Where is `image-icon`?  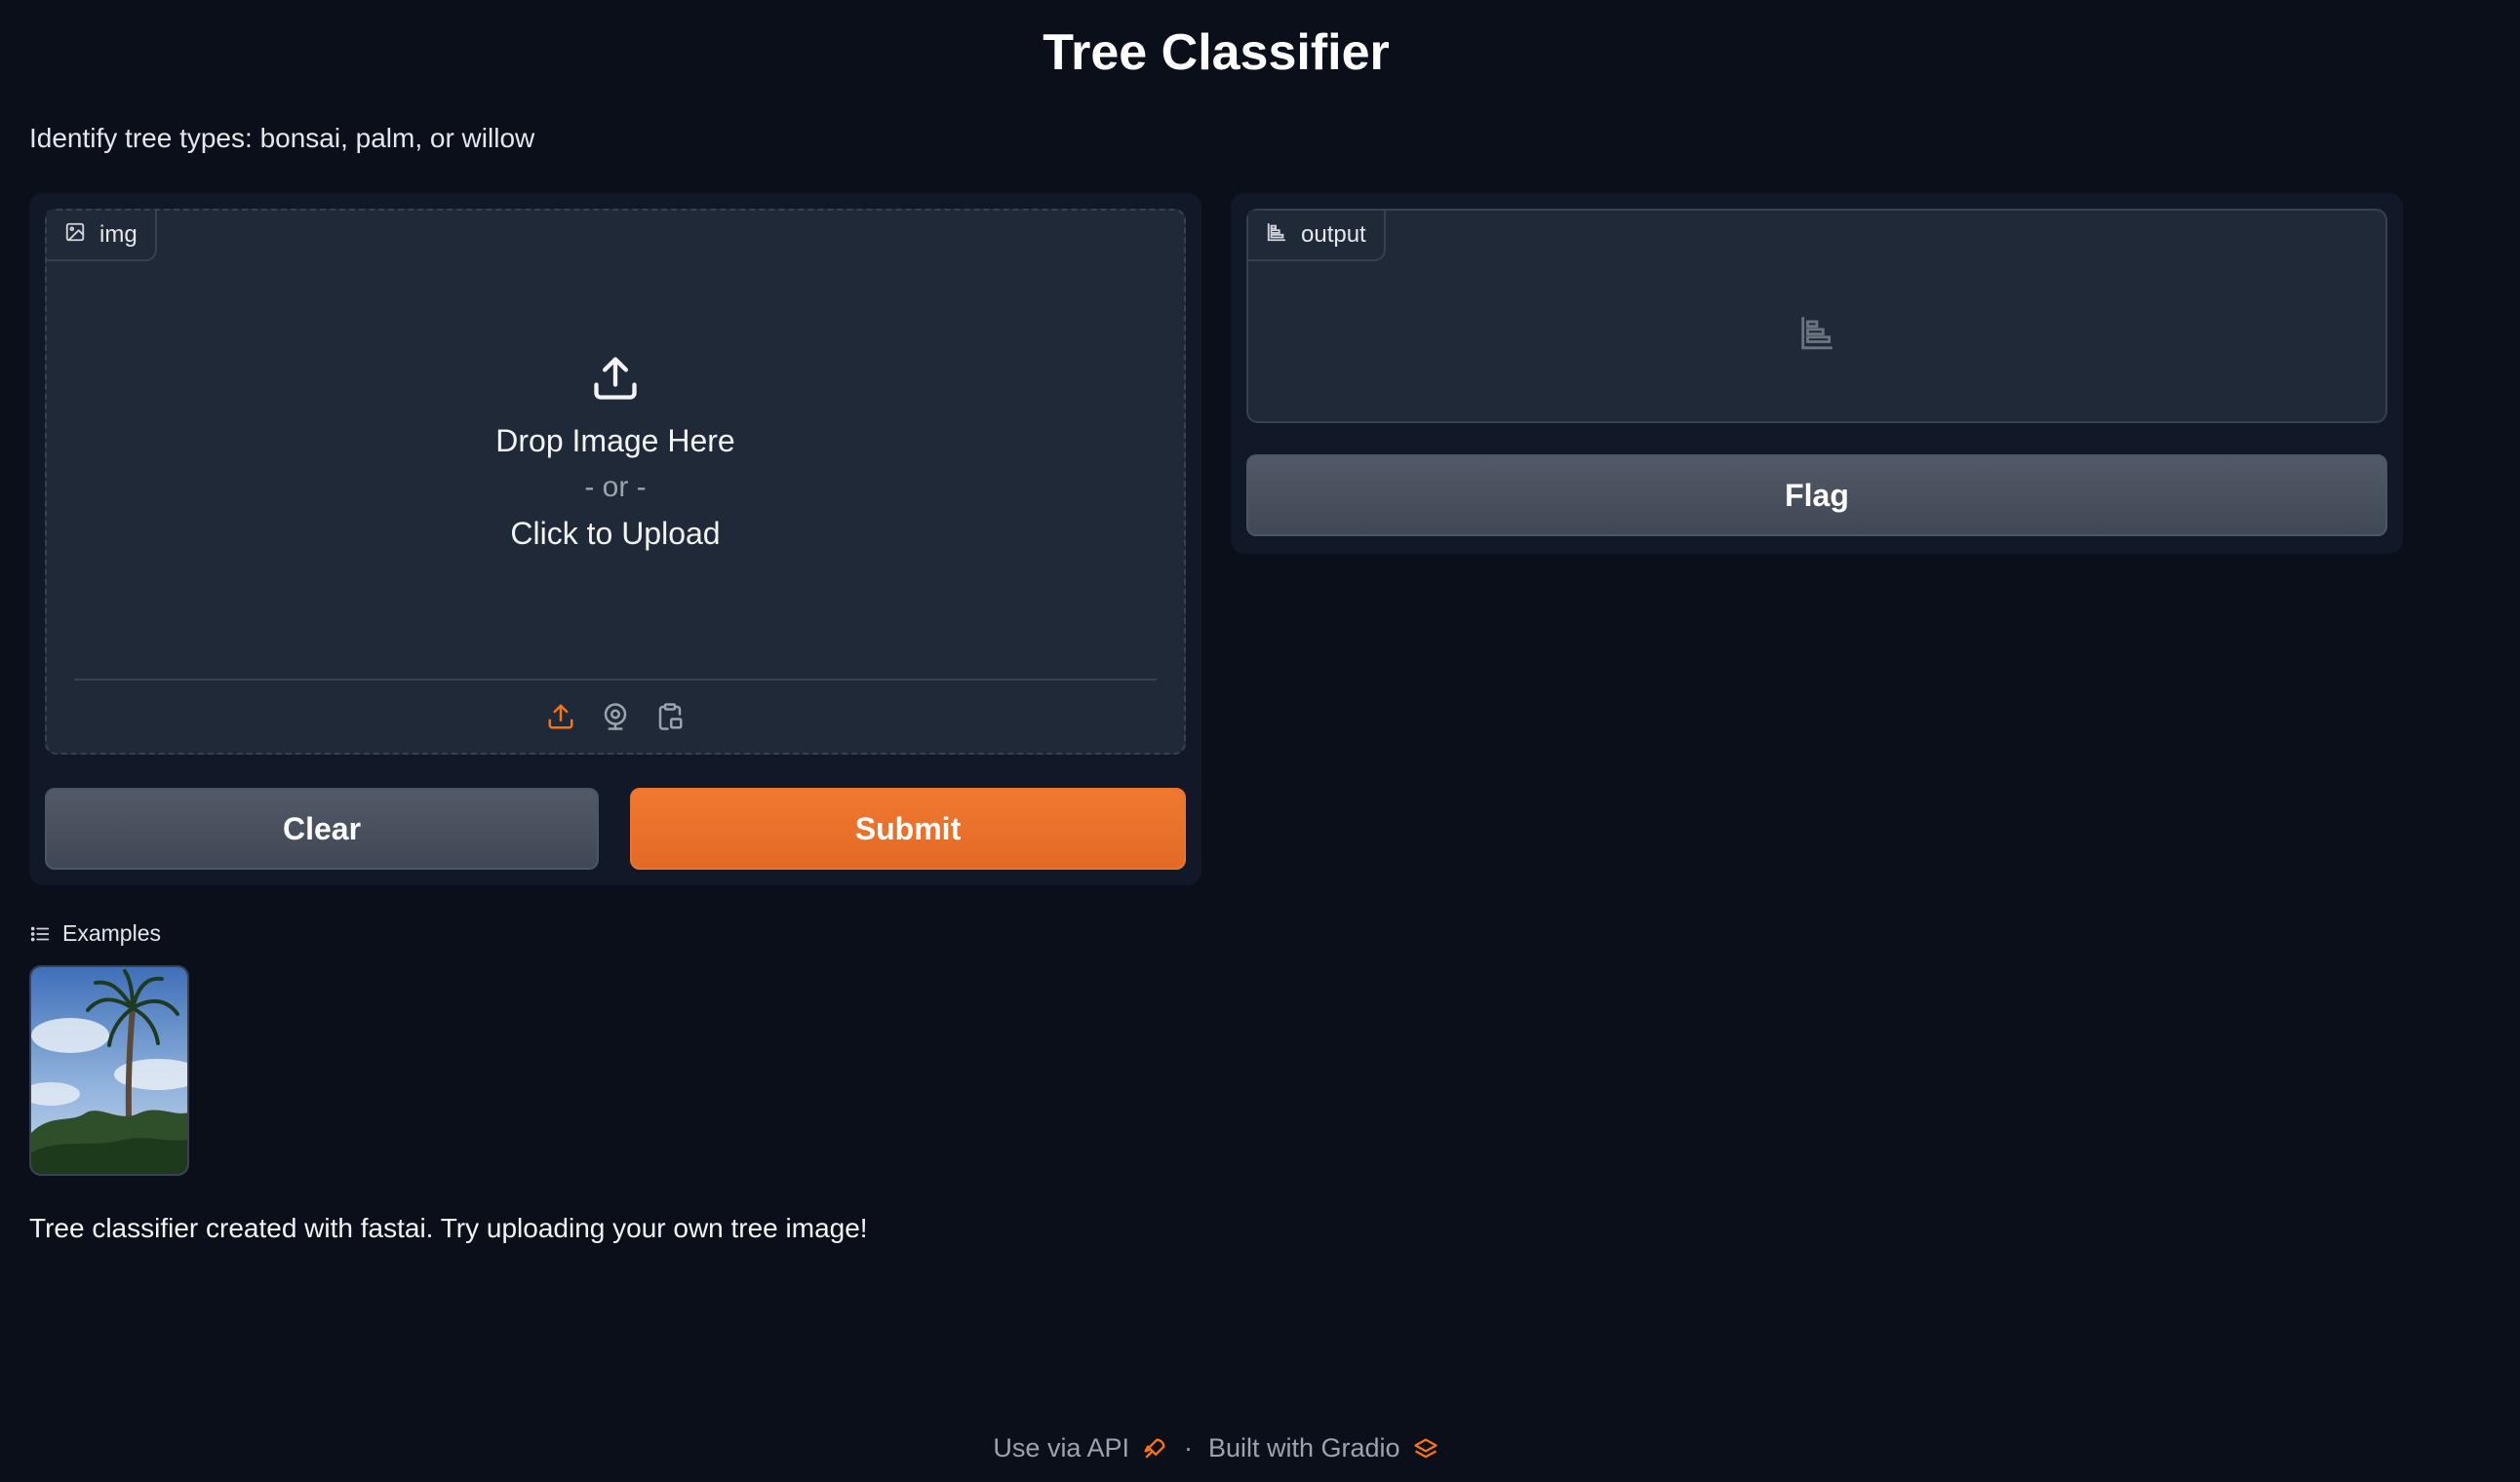
image-icon is located at coordinates (75, 235).